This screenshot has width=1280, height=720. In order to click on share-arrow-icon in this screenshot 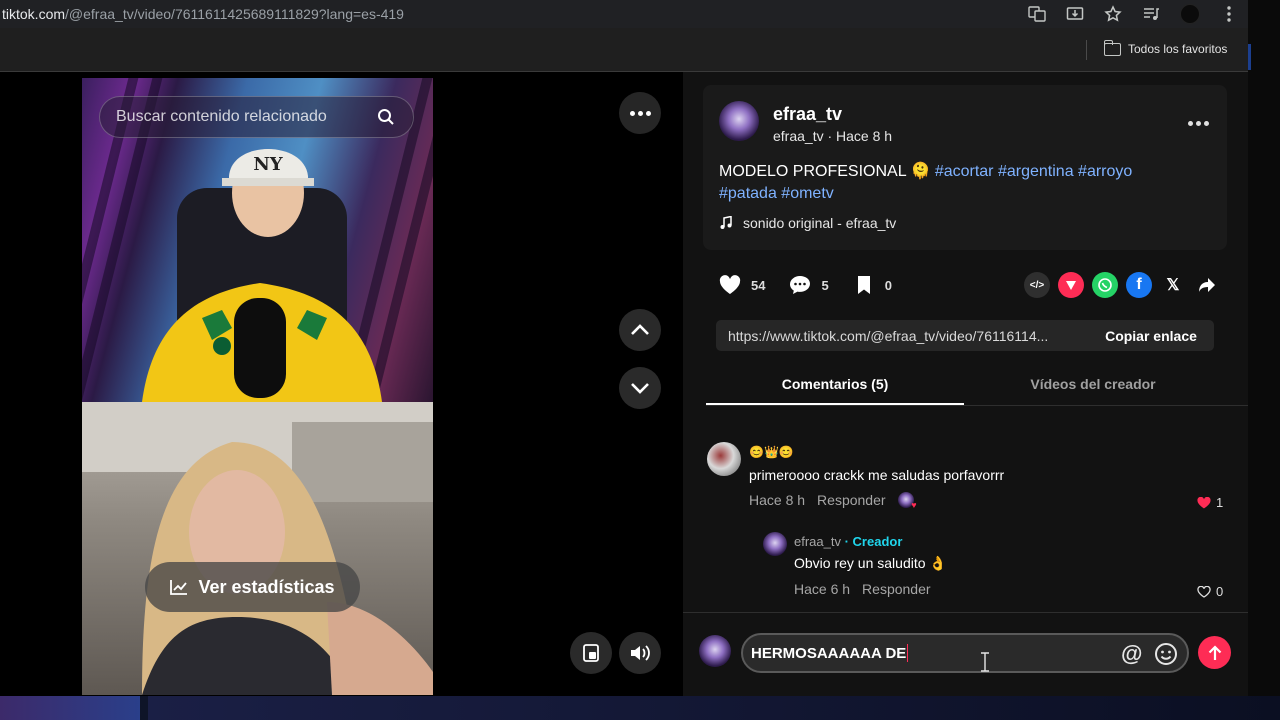, I will do `click(1207, 285)`.